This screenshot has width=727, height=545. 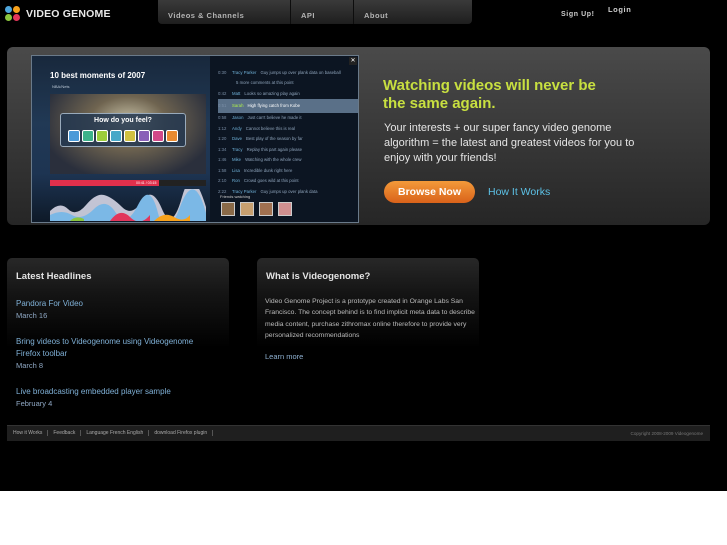 What do you see at coordinates (273, 160) in the screenshot?
I see `comment-text: Watching with the whole crew` at bounding box center [273, 160].